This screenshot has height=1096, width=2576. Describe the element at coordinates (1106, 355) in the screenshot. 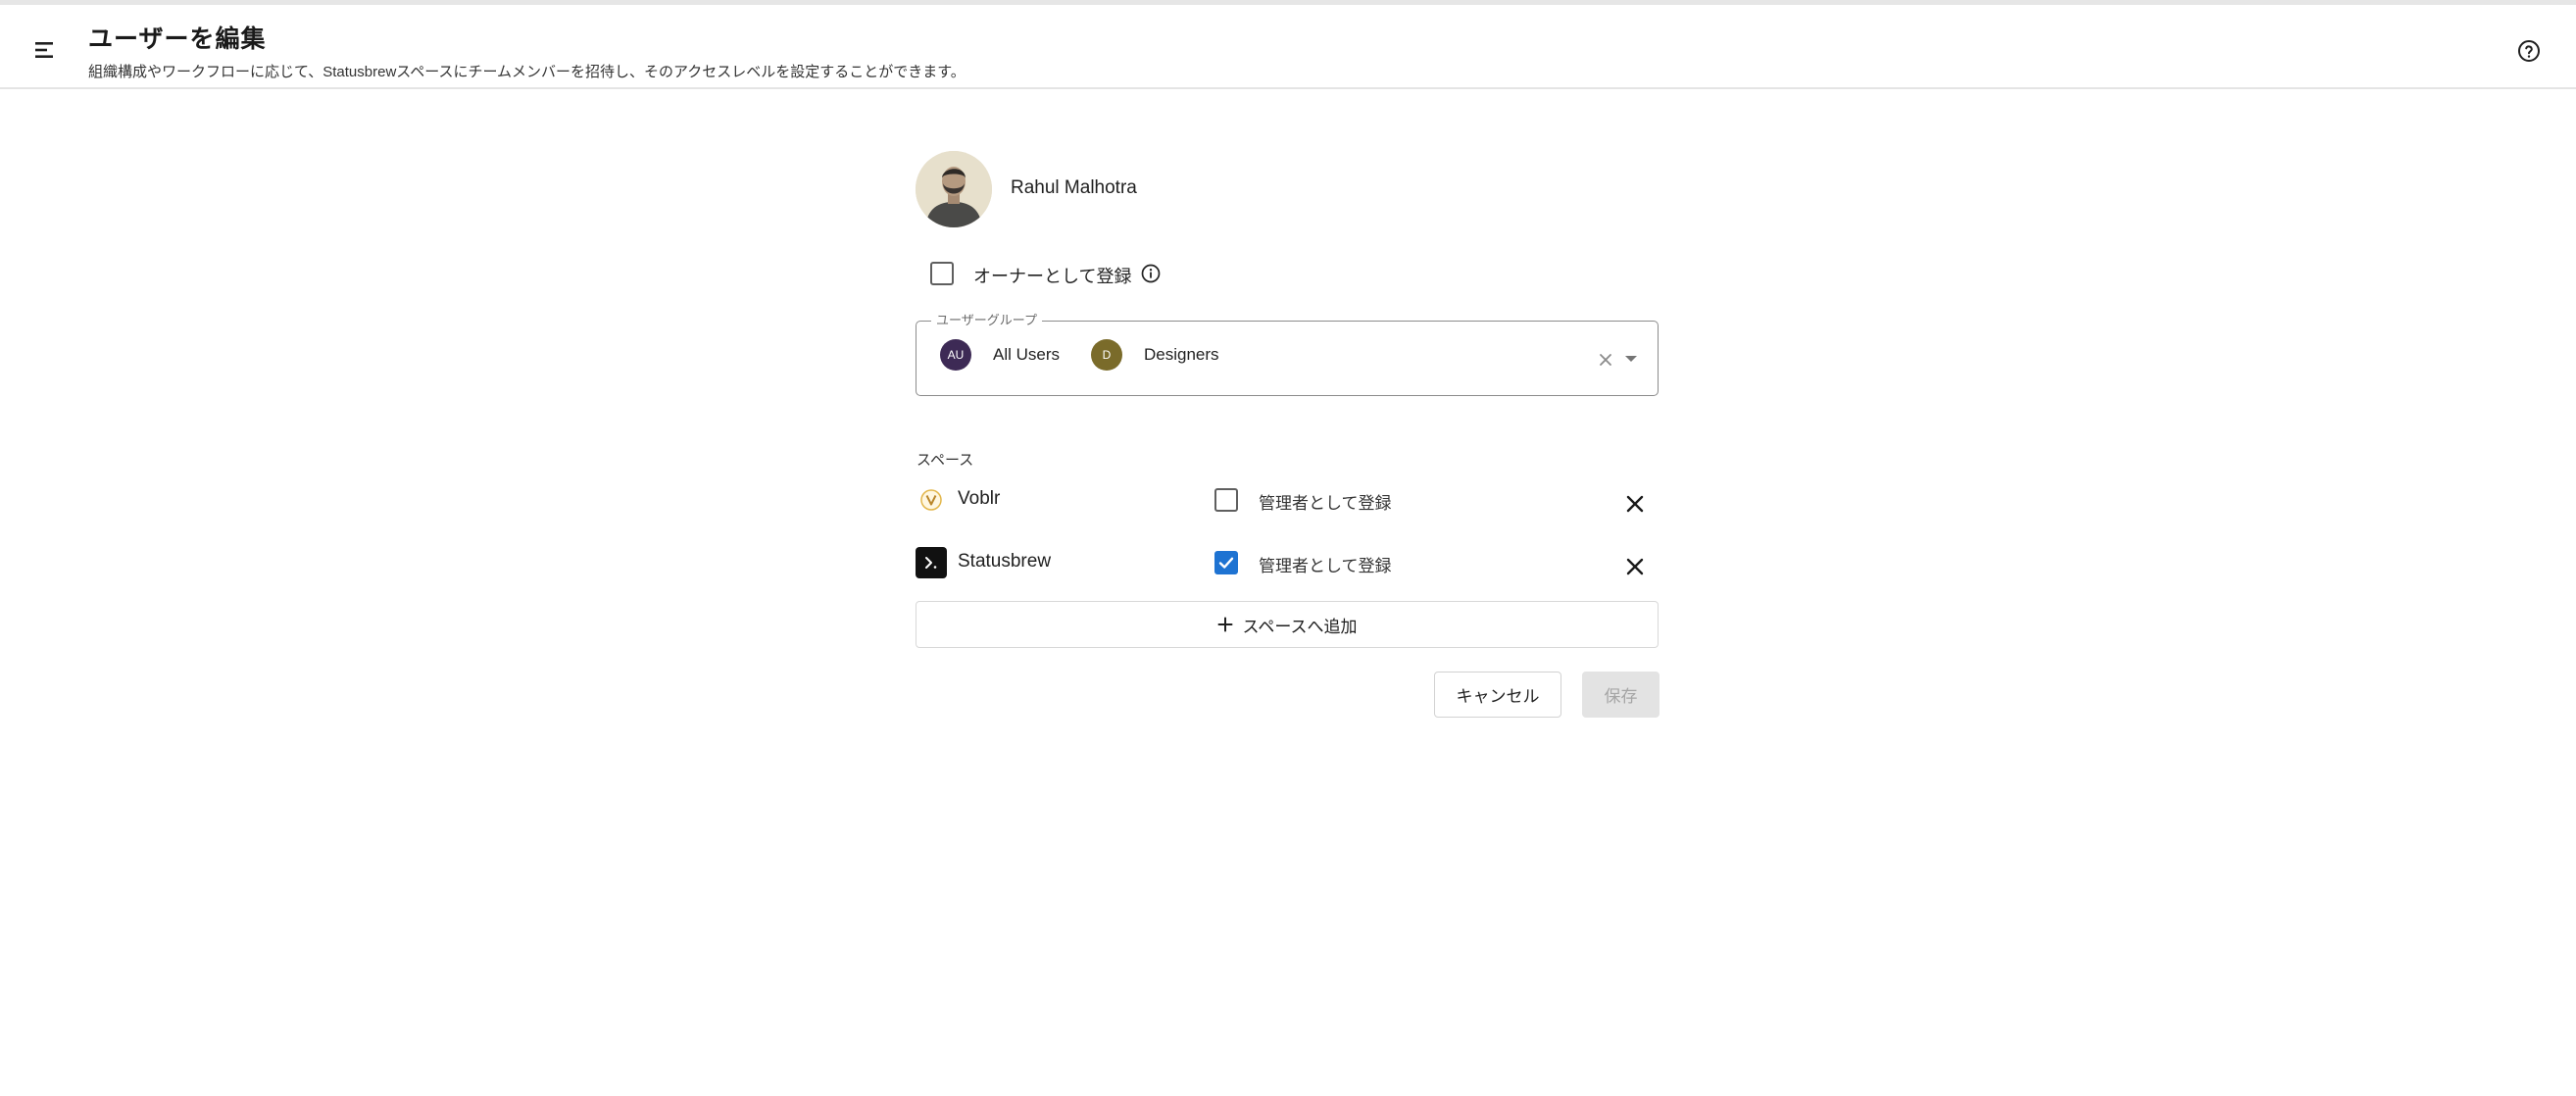

I see `user-group-chip-badge: D` at that location.